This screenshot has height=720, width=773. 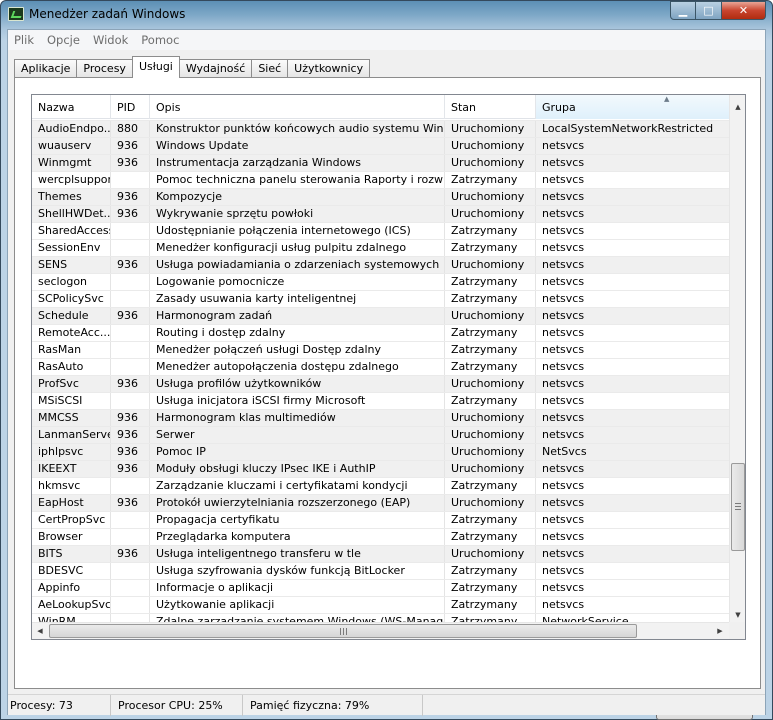 What do you see at coordinates (111, 40) in the screenshot?
I see `menu-item-widok: Widok` at bounding box center [111, 40].